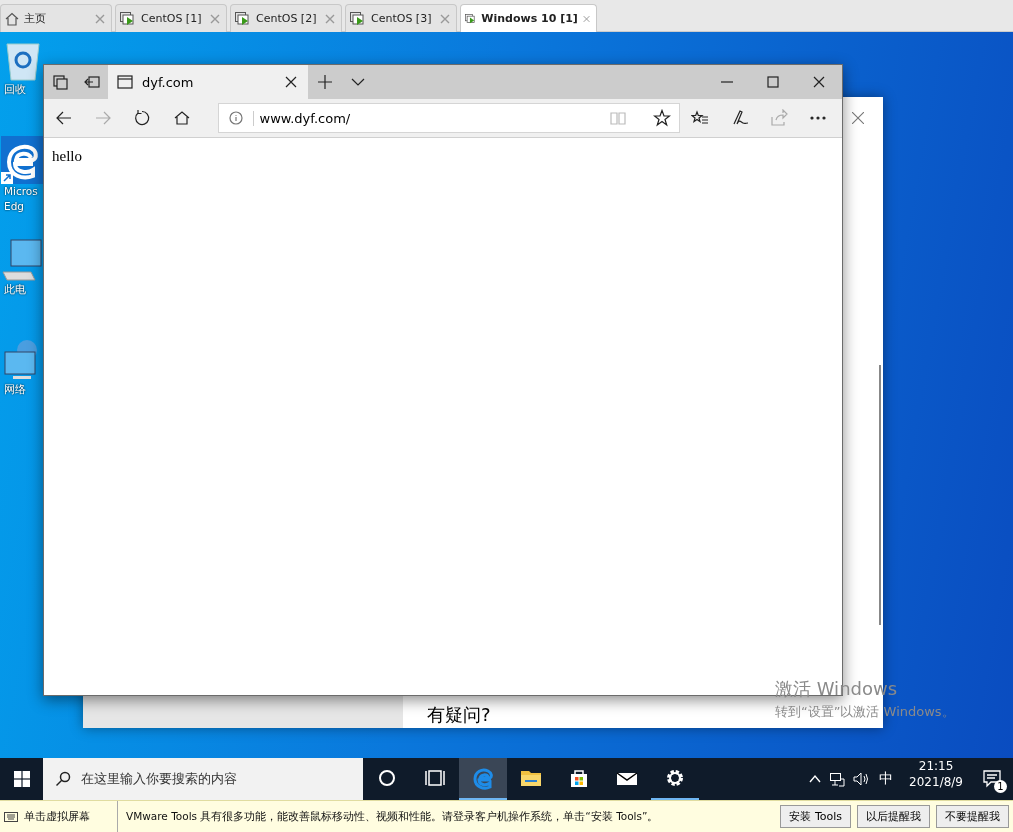  Describe the element at coordinates (700, 118) in the screenshot. I see `favorites-list-icon` at that location.